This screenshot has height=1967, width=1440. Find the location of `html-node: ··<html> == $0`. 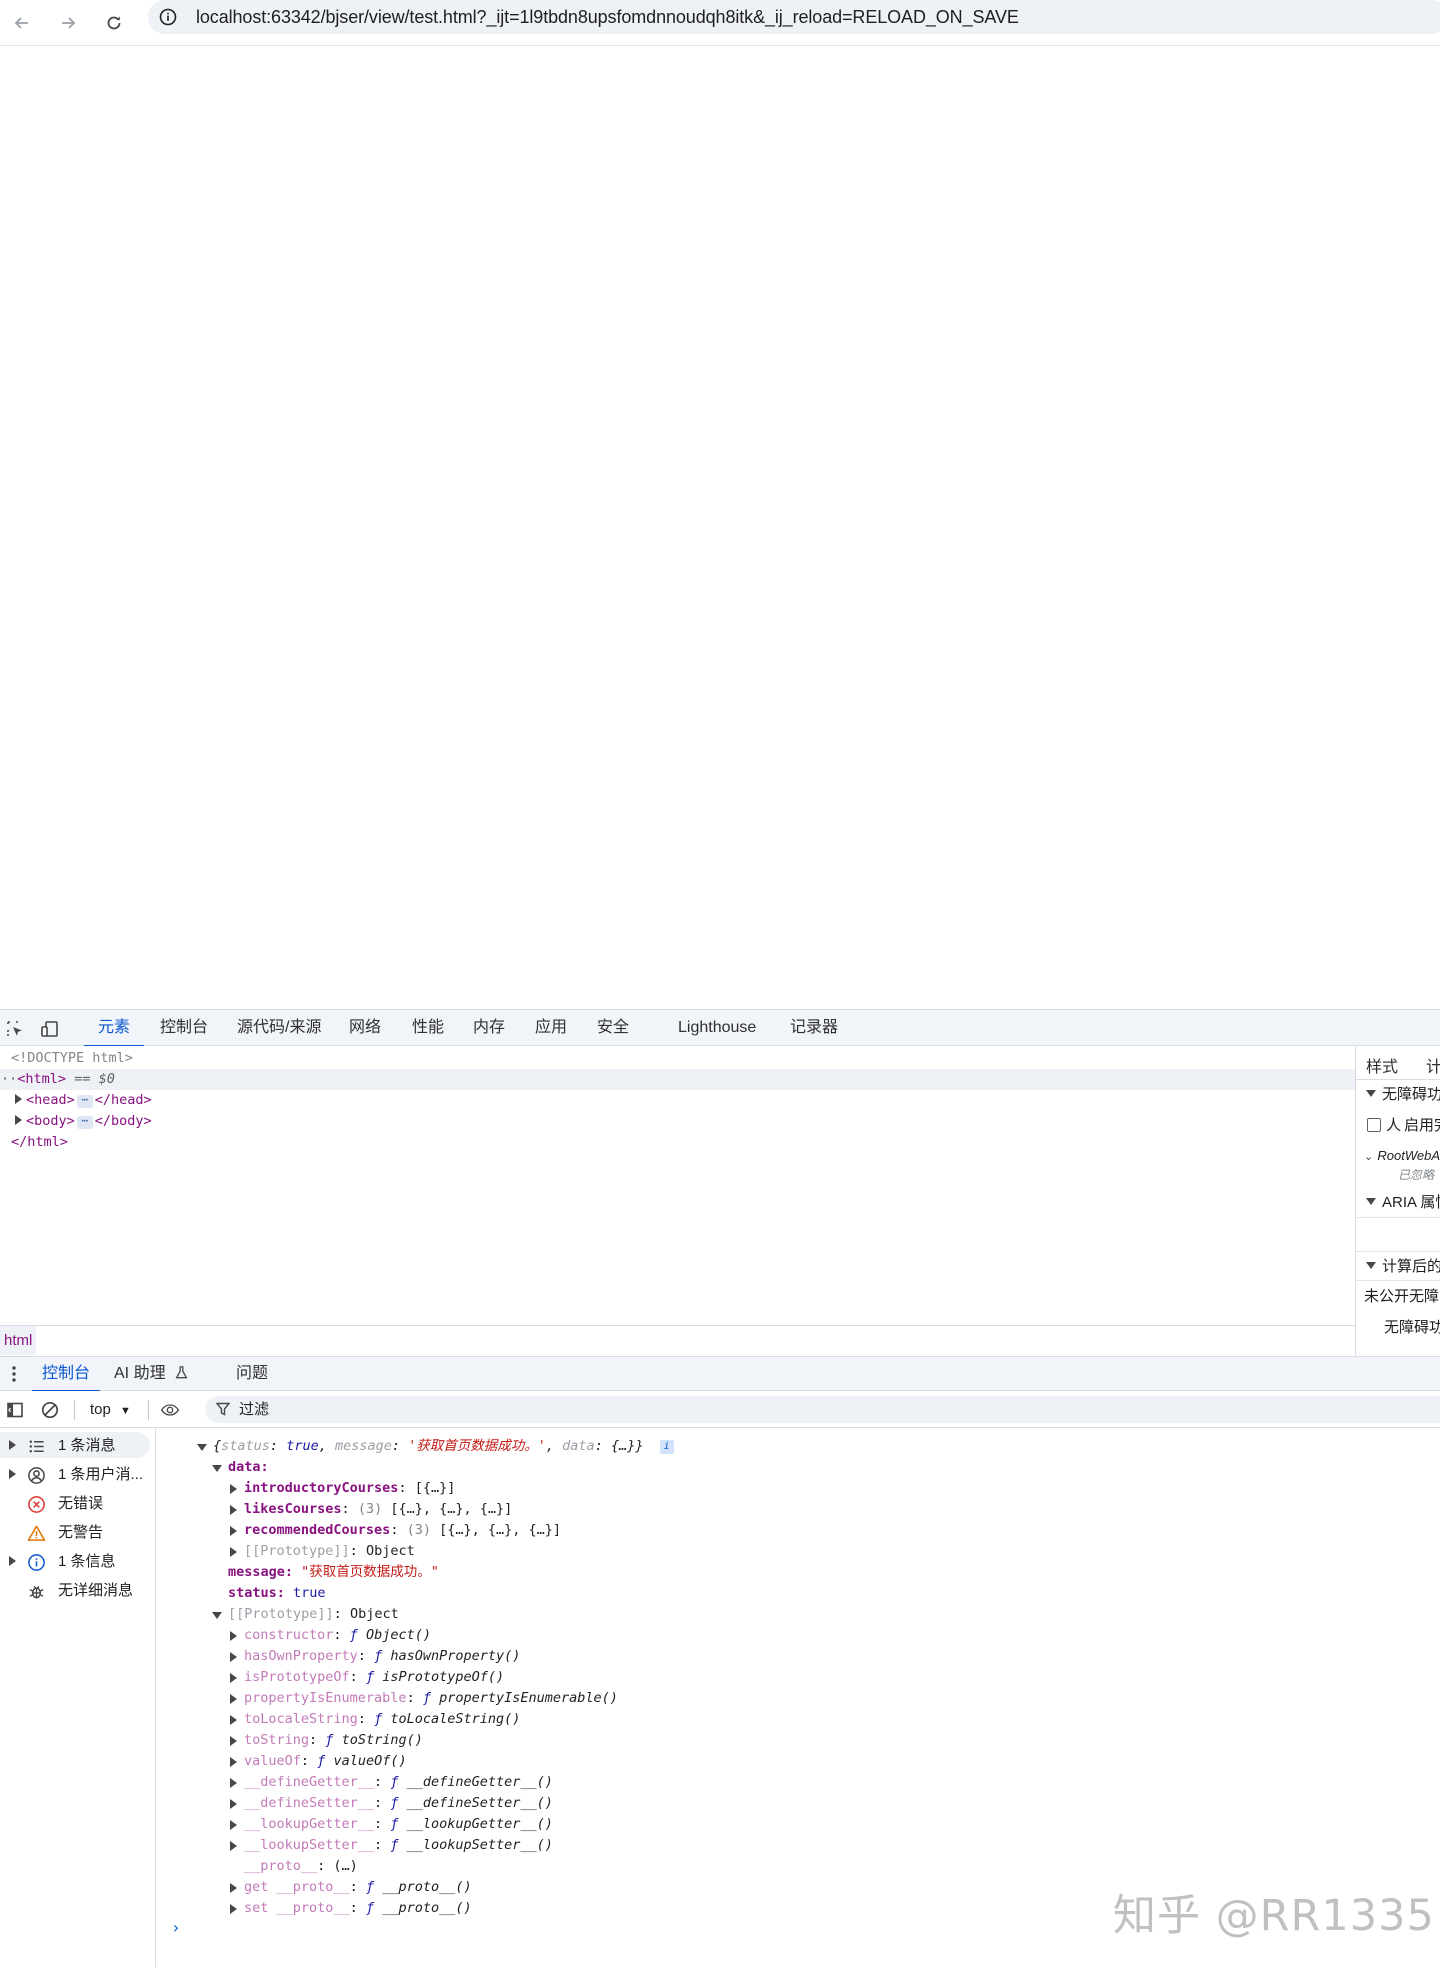

html-node: ··<html> == $0 is located at coordinates (677, 1079).